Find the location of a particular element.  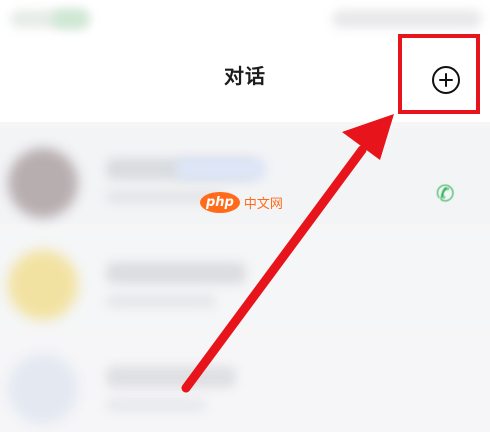

arrow-head is located at coordinates (368, 137).